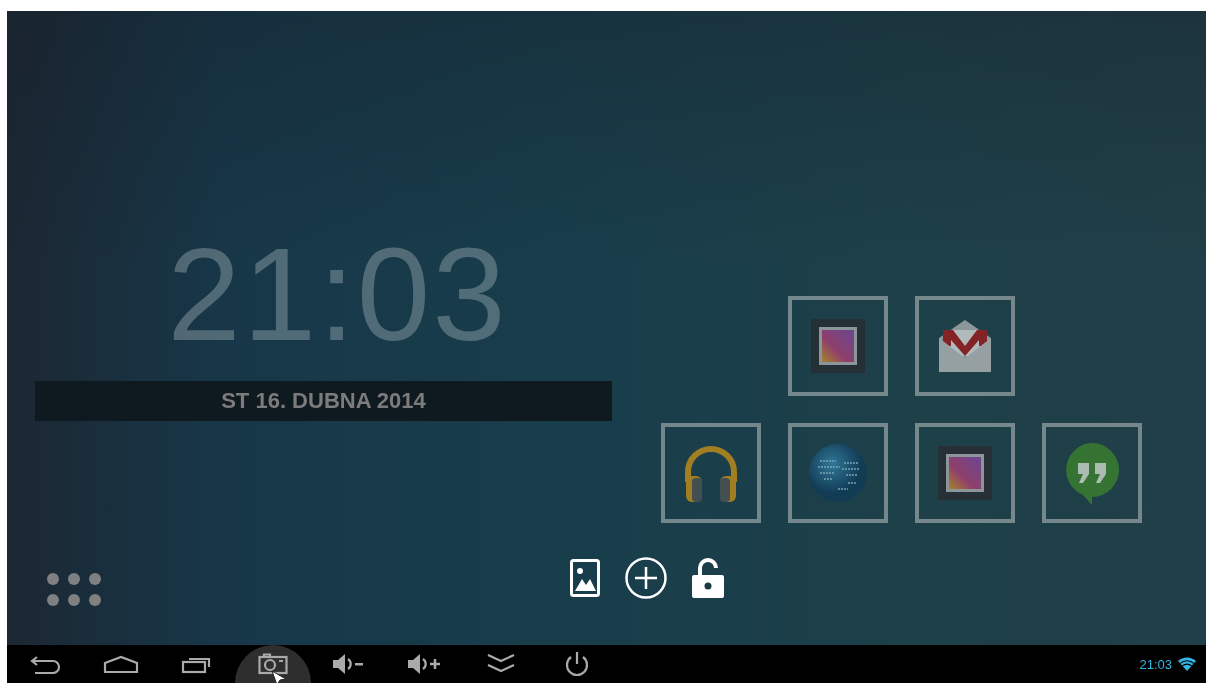  I want to click on mouse-pointer-icon, so click(279, 676).